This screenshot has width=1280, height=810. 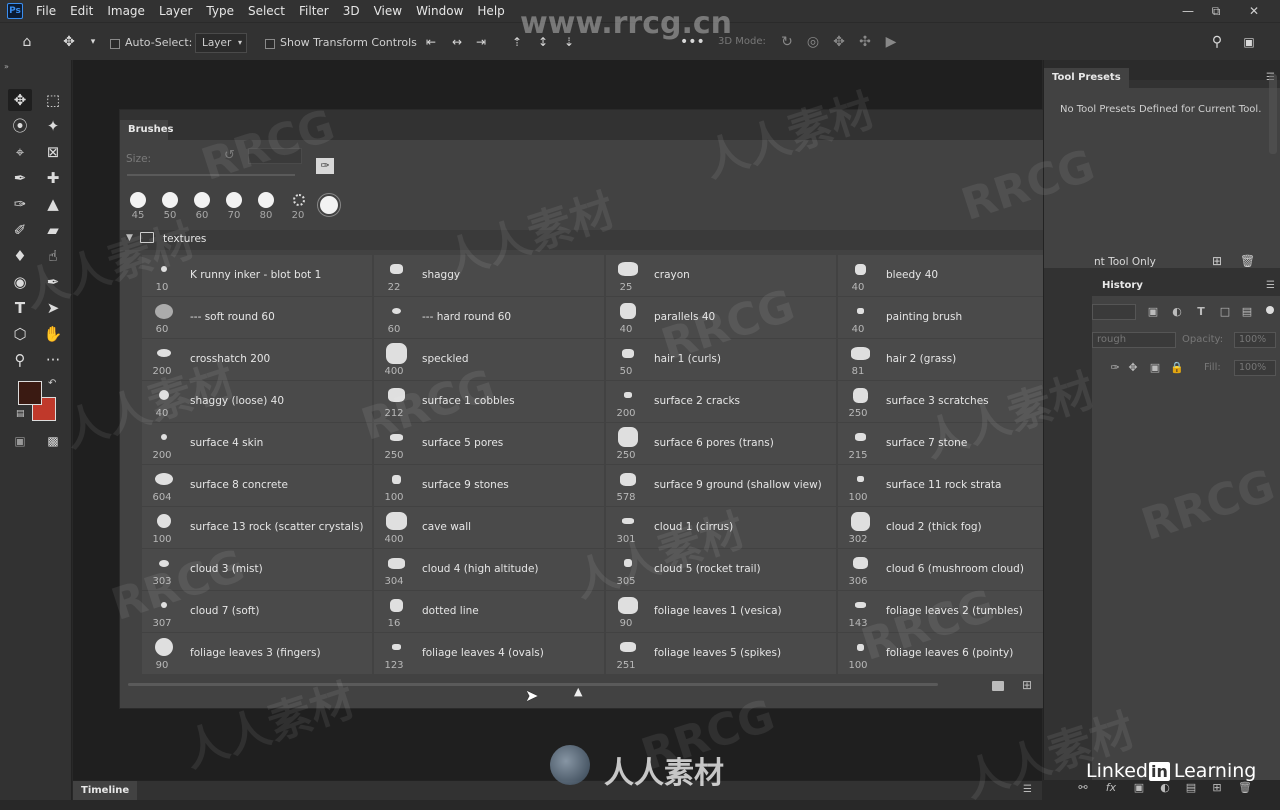 What do you see at coordinates (1027, 685) in the screenshot?
I see `new-brush-icon: ⊞` at bounding box center [1027, 685].